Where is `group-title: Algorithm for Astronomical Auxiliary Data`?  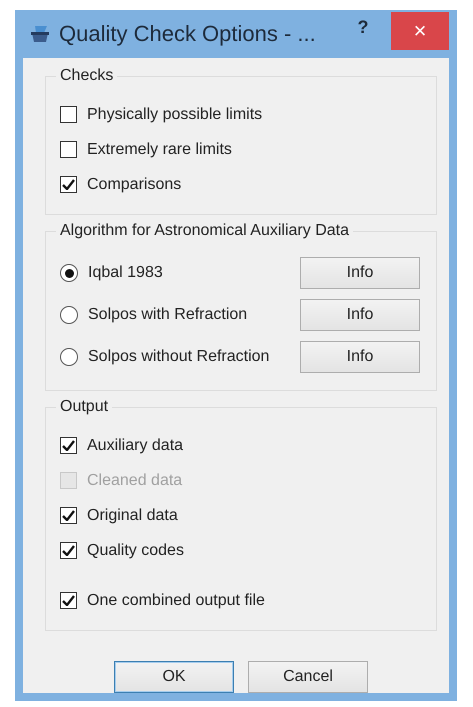 group-title: Algorithm for Astronomical Auxiliary Data is located at coordinates (204, 231).